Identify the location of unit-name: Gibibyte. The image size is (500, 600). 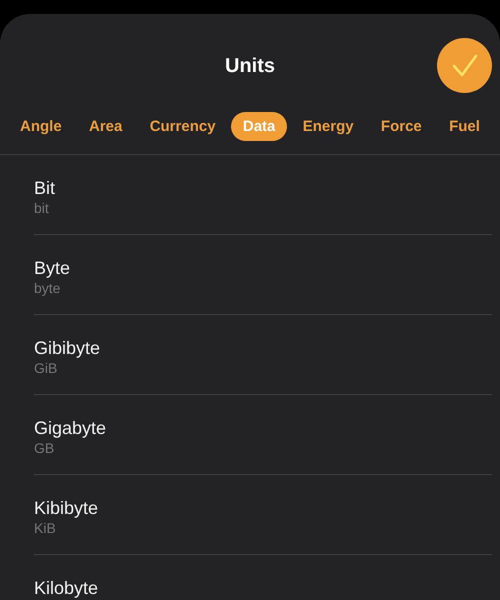
(67, 348).